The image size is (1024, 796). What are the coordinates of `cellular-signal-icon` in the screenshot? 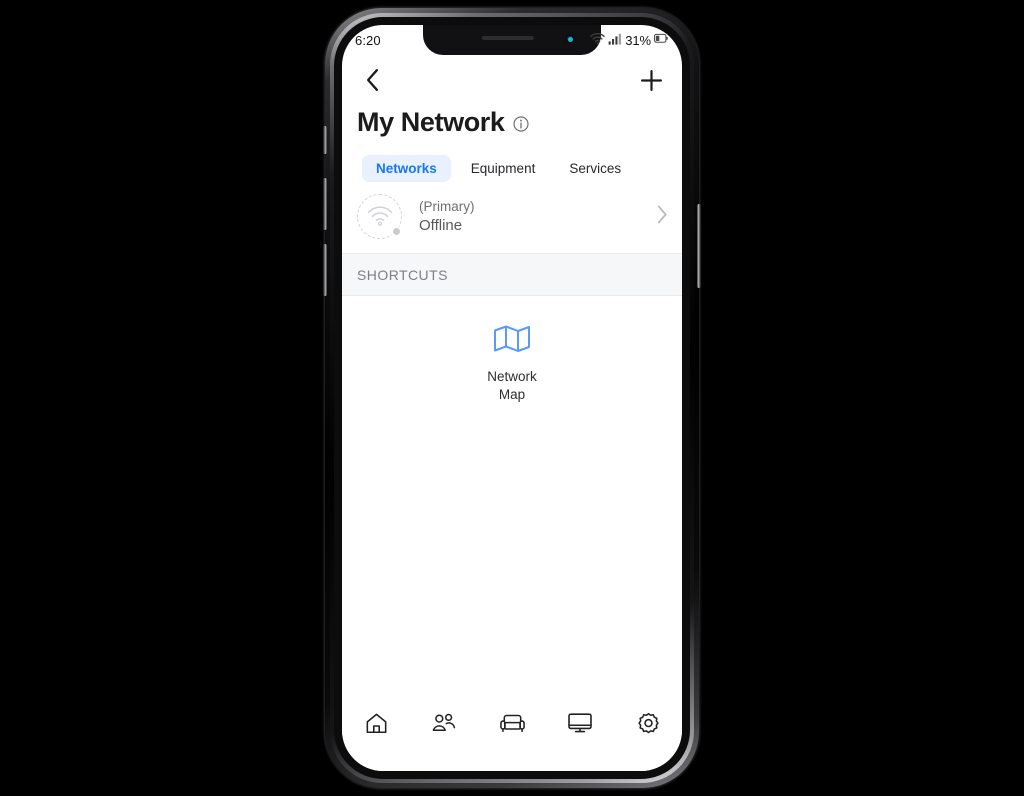 It's located at (615, 40).